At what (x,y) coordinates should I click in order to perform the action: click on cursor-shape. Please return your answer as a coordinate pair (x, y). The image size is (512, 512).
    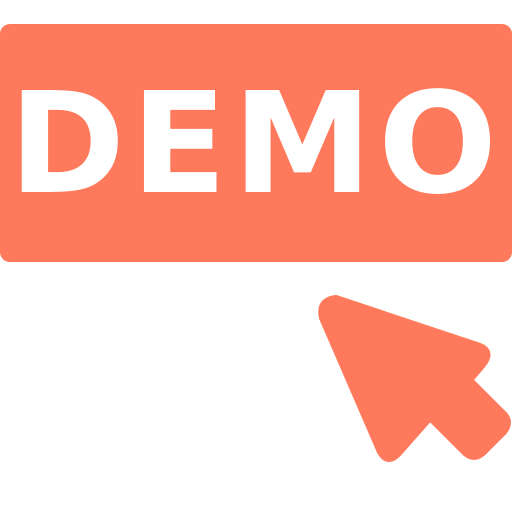
    Looking at the image, I should click on (414, 378).